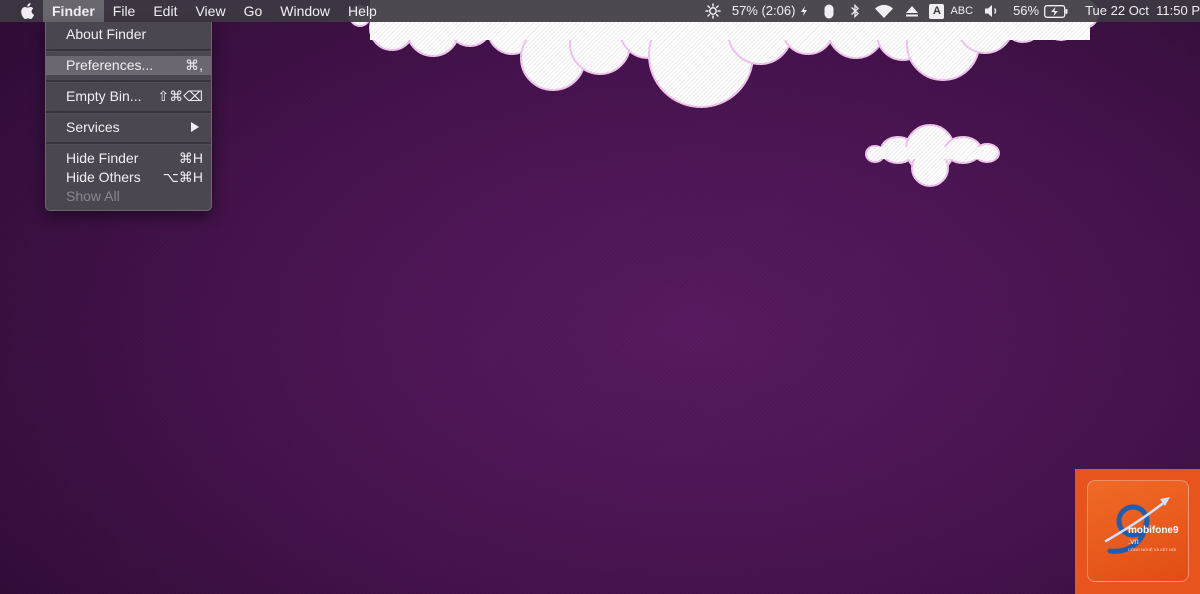 The width and height of the screenshot is (1200, 594). Describe the element at coordinates (93, 196) in the screenshot. I see `menu-item-label: Show All` at that location.